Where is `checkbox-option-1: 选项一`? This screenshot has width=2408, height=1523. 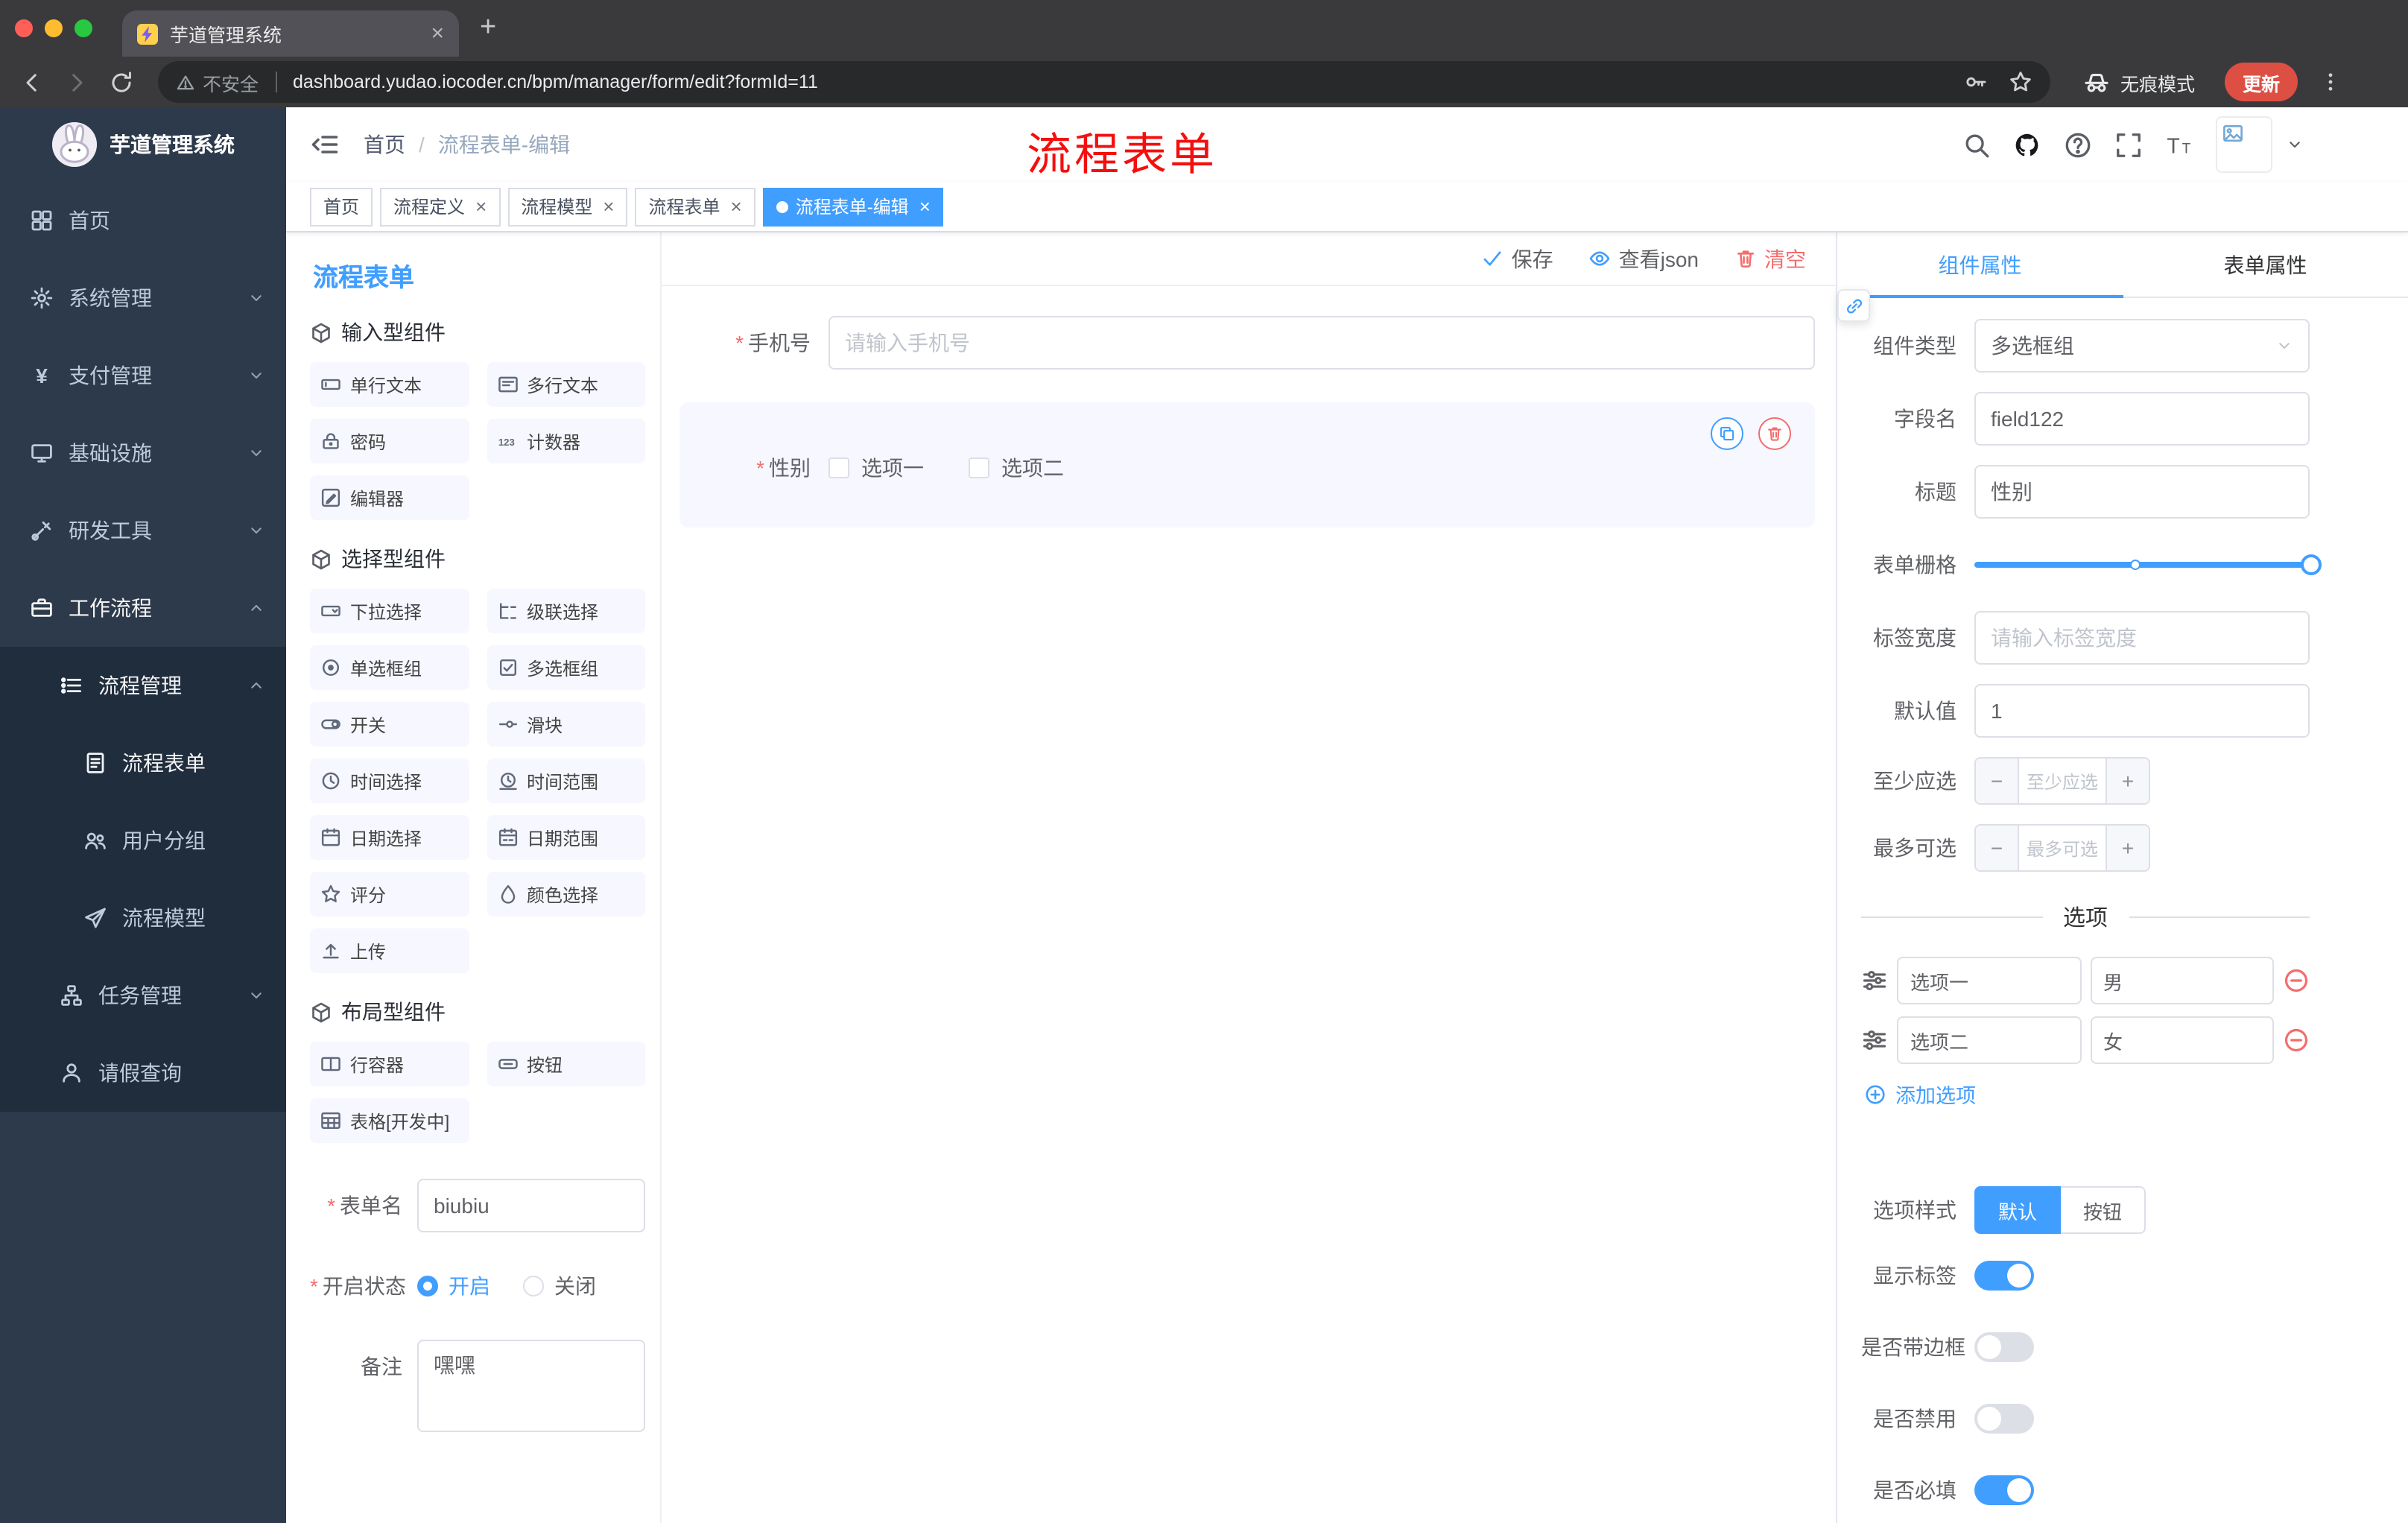
checkbox-option-1: 选项一 is located at coordinates (876, 468).